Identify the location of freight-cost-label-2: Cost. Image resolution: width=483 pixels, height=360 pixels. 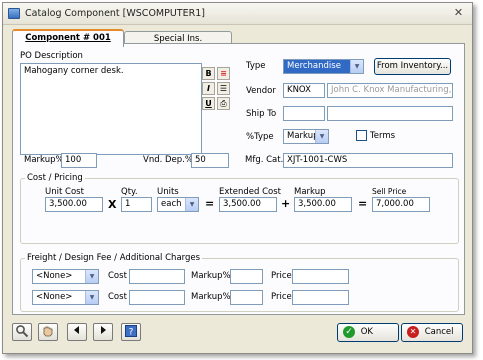
(117, 297).